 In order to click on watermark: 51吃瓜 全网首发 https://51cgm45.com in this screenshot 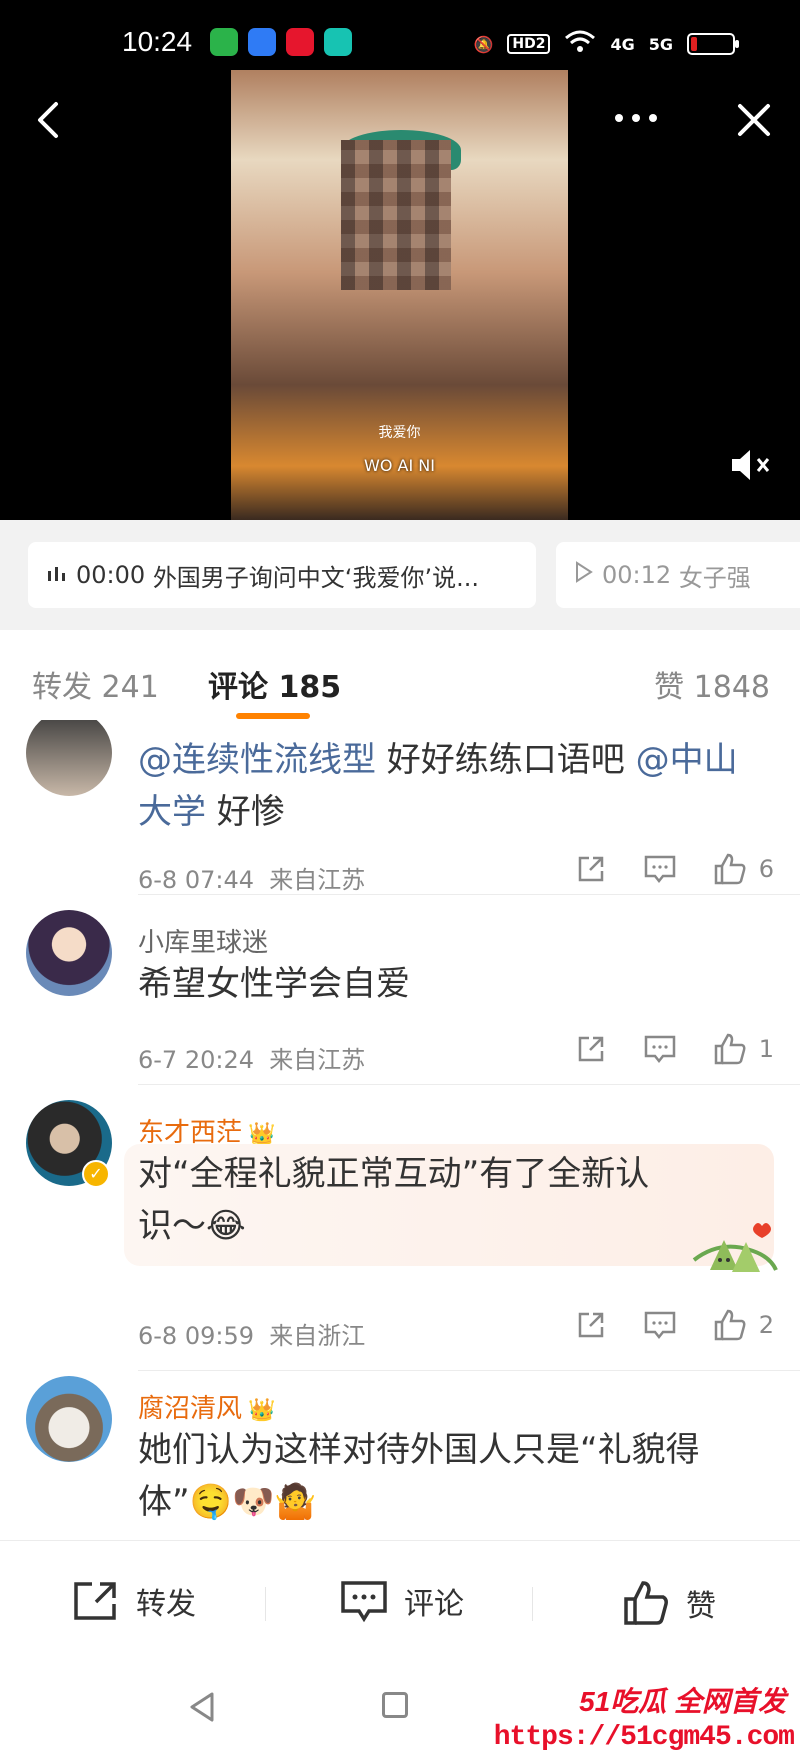, I will do `click(647, 1710)`.